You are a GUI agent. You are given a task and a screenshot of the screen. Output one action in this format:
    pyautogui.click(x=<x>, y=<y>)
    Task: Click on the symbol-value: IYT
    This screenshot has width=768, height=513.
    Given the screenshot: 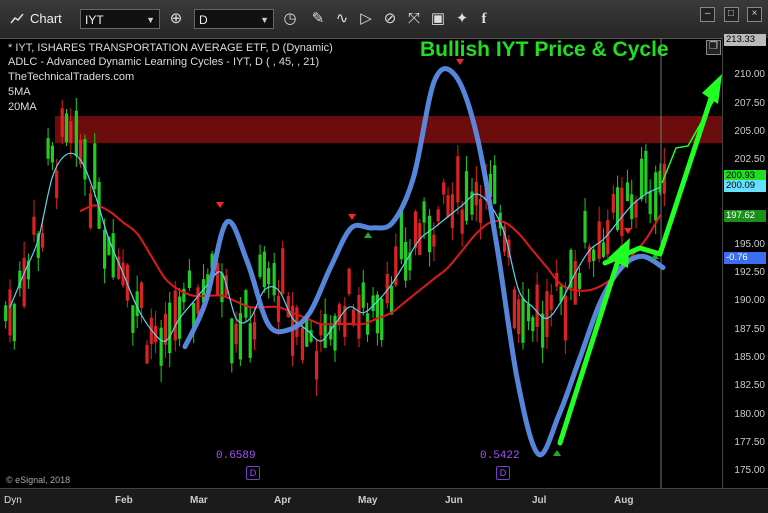 What is the action you would take?
    pyautogui.click(x=94, y=20)
    